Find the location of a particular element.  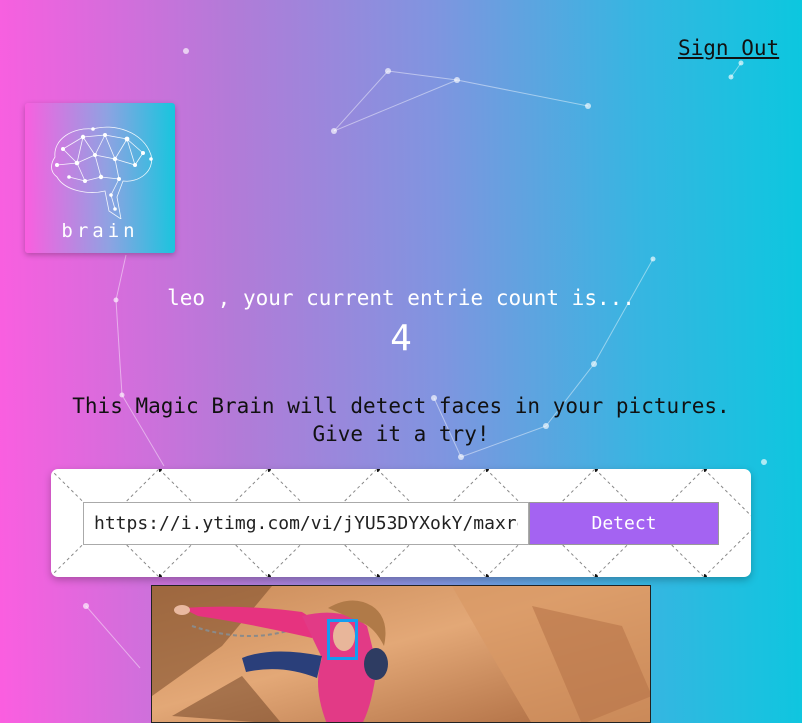

detect-button: Detect is located at coordinates (624, 523).